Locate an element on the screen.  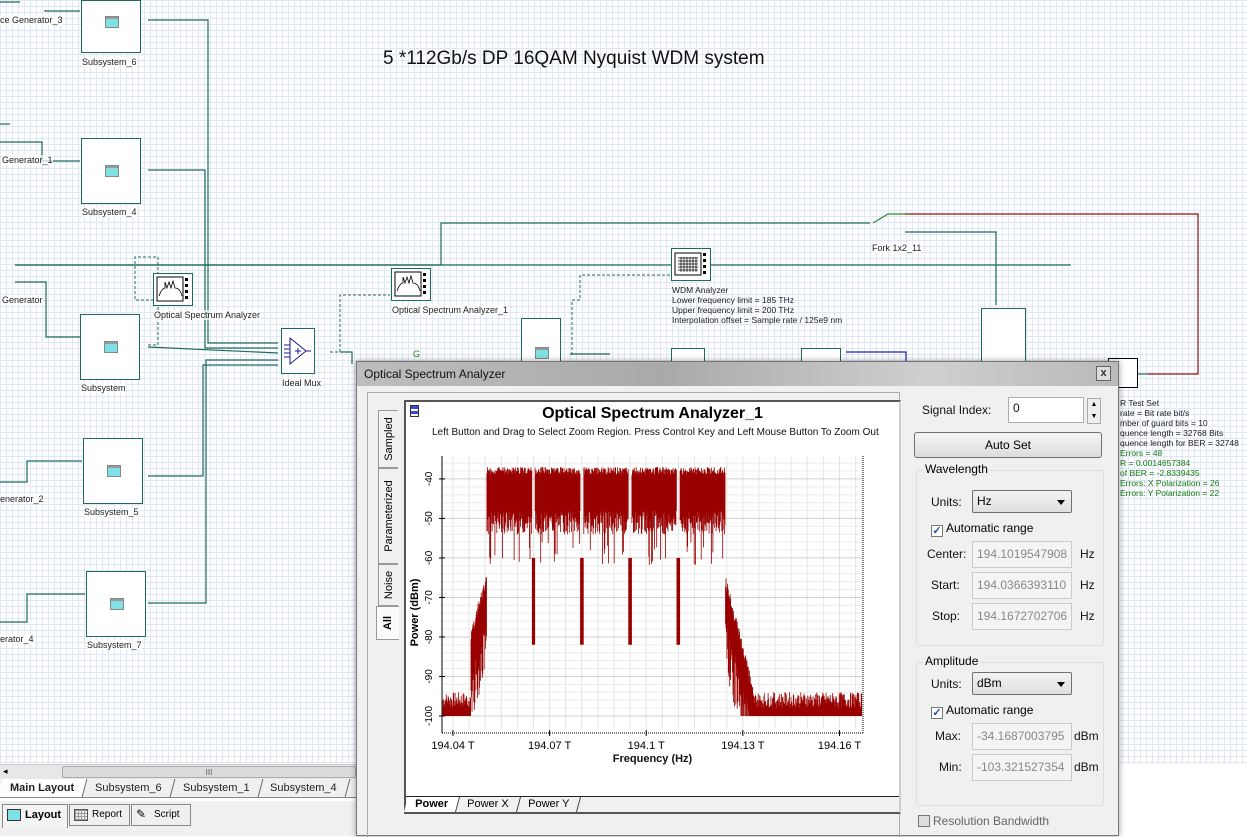
checkbox-label: Automatic range is located at coordinates (990, 528).